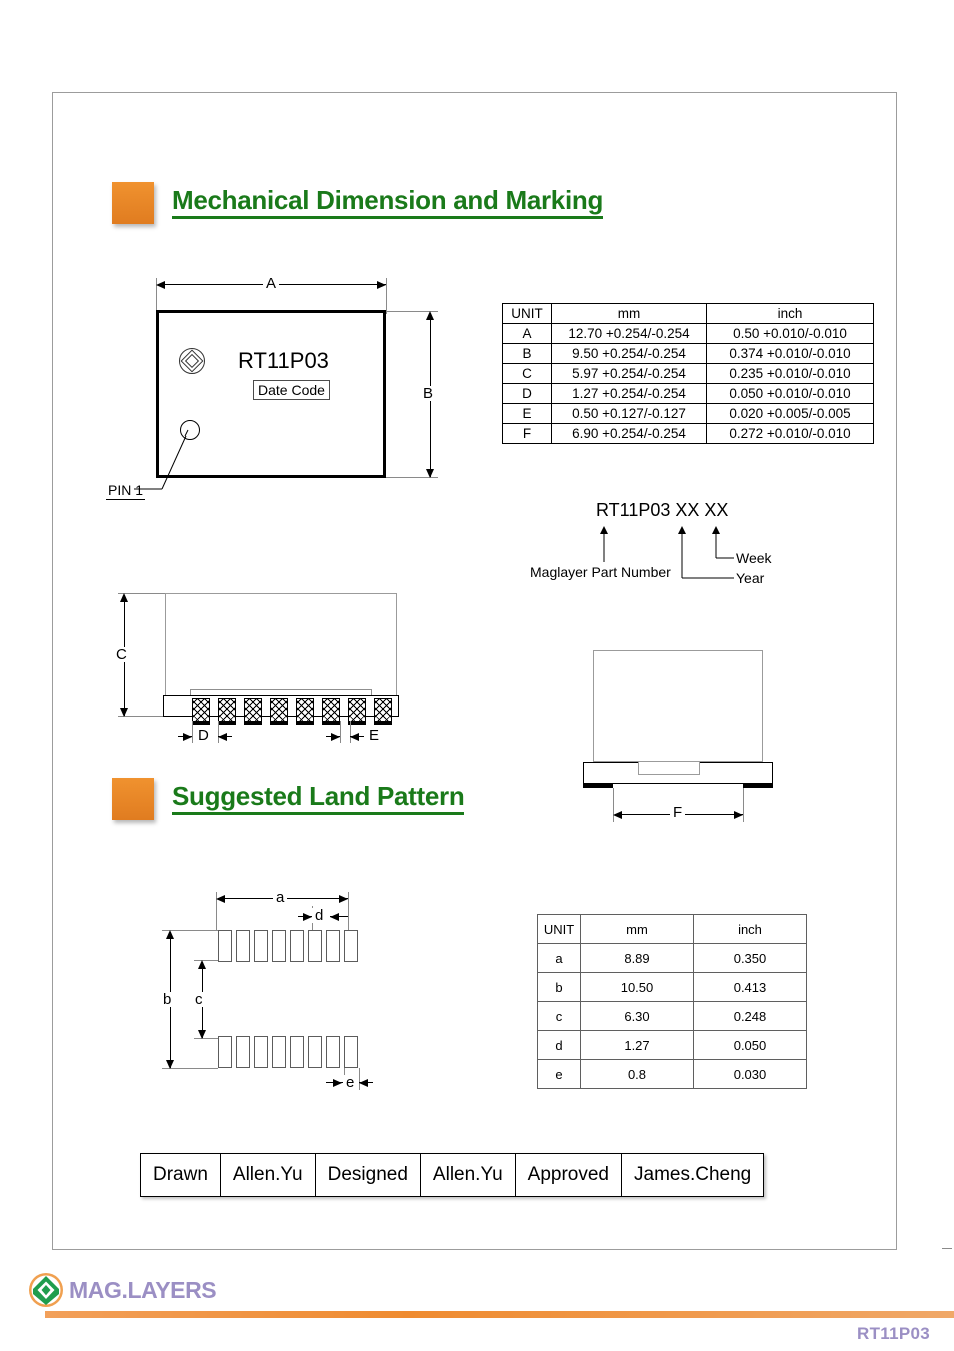 Image resolution: width=954 pixels, height=1351 pixels. Describe the element at coordinates (307, 917) in the screenshot. I see `dim-d-lp-arrow-left` at that location.